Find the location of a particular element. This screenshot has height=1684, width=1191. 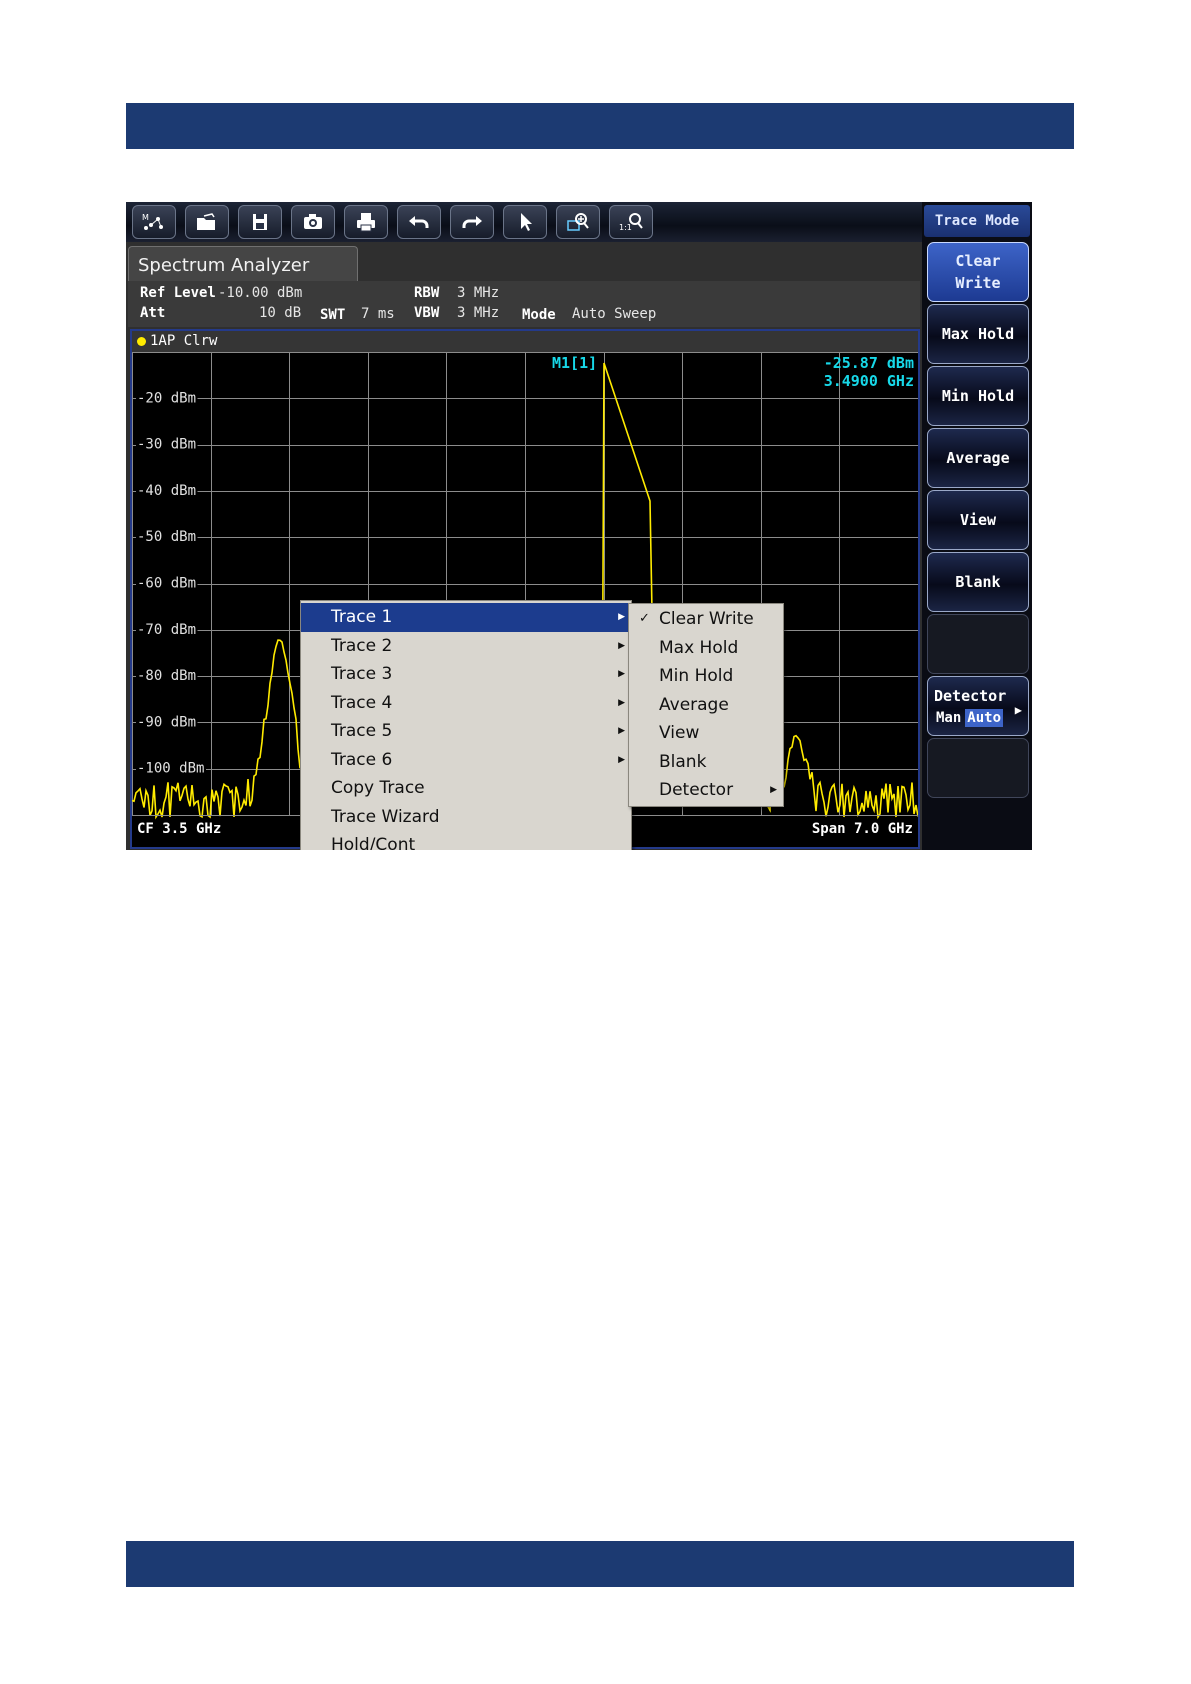

y-axis-label: -40 dBm is located at coordinates (166, 491).